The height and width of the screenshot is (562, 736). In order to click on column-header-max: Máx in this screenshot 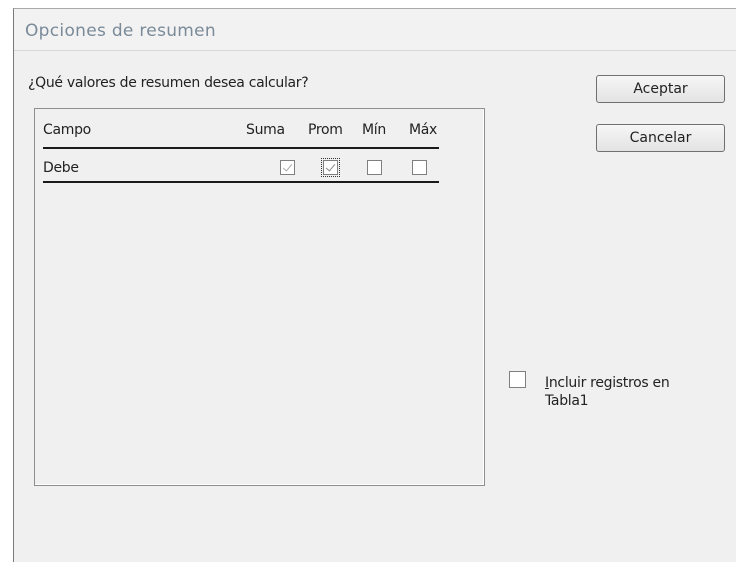, I will do `click(423, 130)`.